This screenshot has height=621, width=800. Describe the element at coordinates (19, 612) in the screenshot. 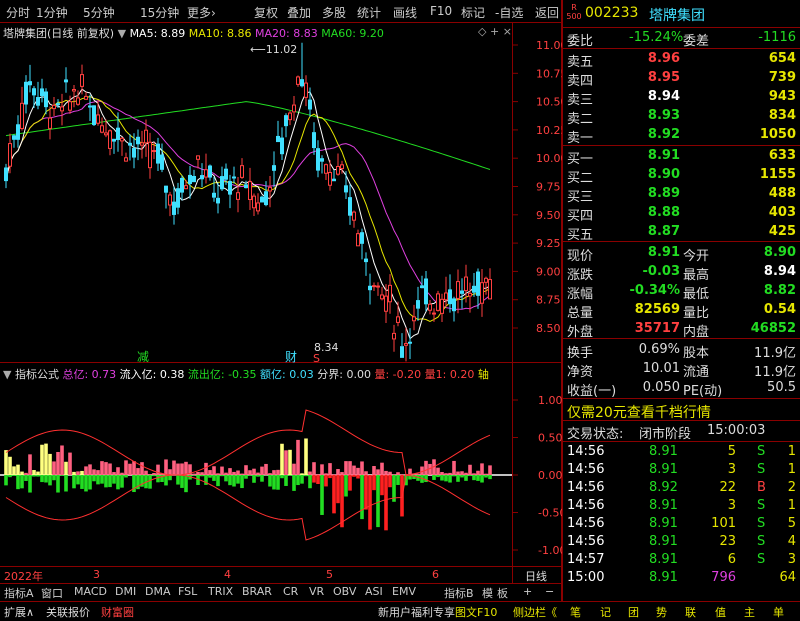

I see `expand-button: 扩展∧` at that location.